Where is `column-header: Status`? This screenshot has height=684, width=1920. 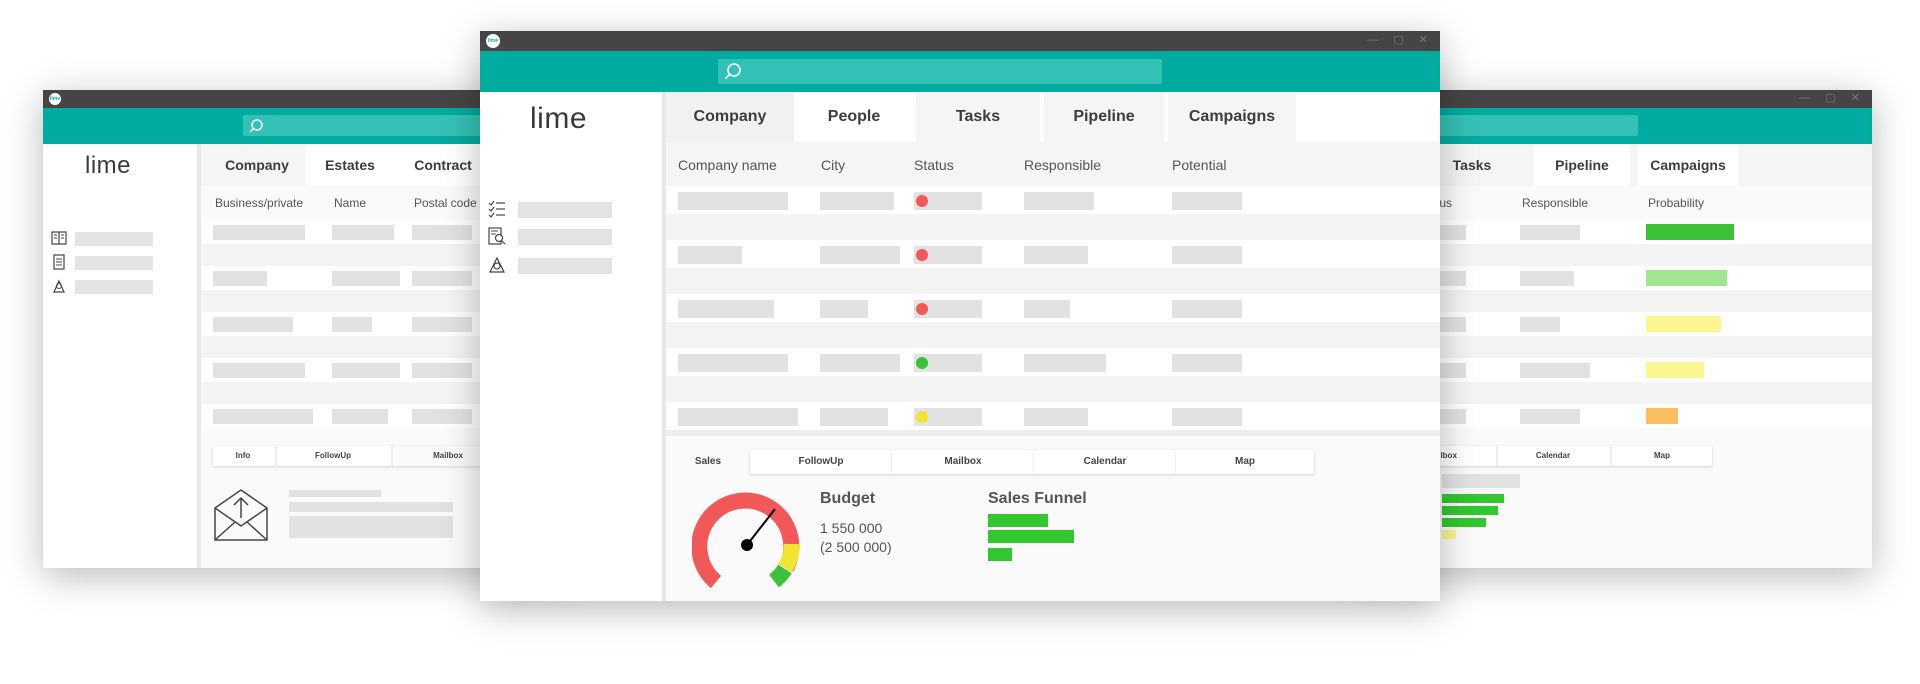
column-header: Status is located at coordinates (934, 165).